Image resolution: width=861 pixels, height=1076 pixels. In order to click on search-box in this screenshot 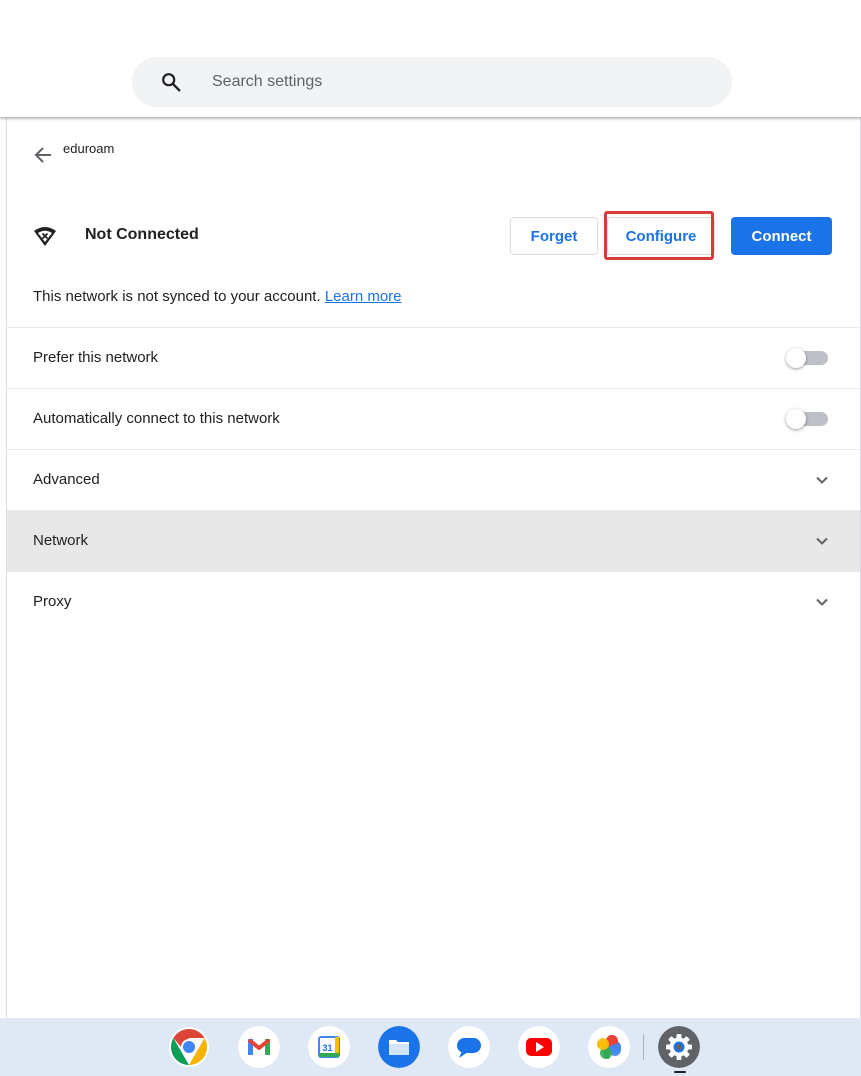, I will do `click(432, 82)`.